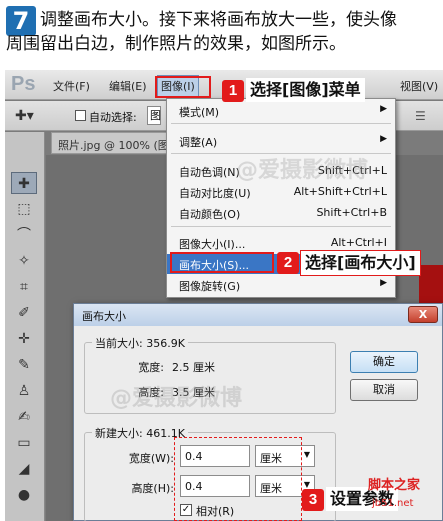 This screenshot has width=443, height=521. I want to click on step-line-1: 调整画布大小。接下来将画布放大一些，使头像, so click(218, 20).